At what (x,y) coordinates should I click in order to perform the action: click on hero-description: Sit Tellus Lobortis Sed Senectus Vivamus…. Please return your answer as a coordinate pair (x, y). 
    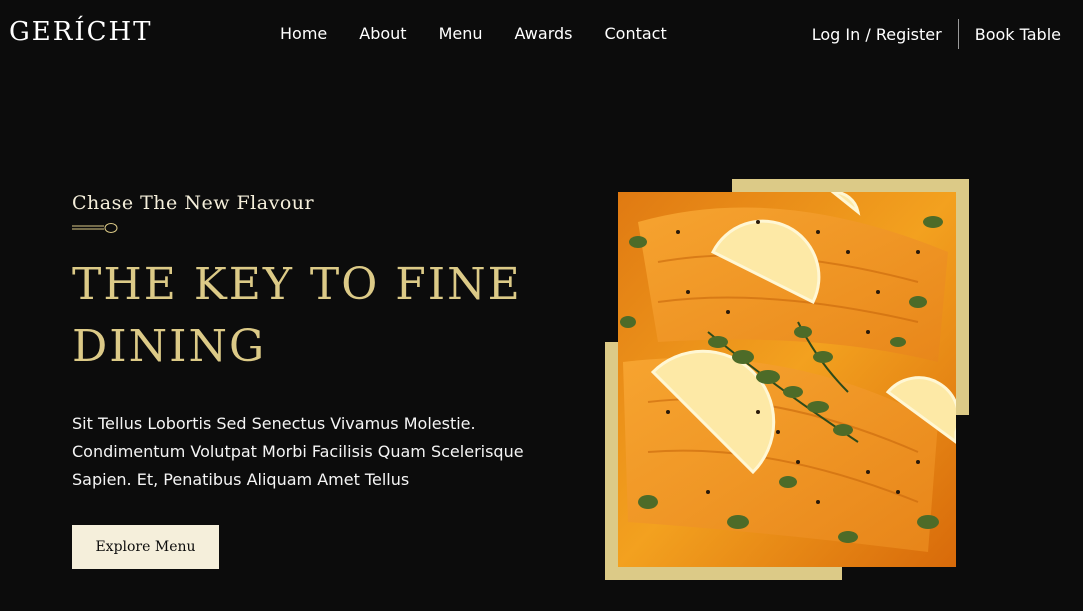
    Looking at the image, I should click on (298, 451).